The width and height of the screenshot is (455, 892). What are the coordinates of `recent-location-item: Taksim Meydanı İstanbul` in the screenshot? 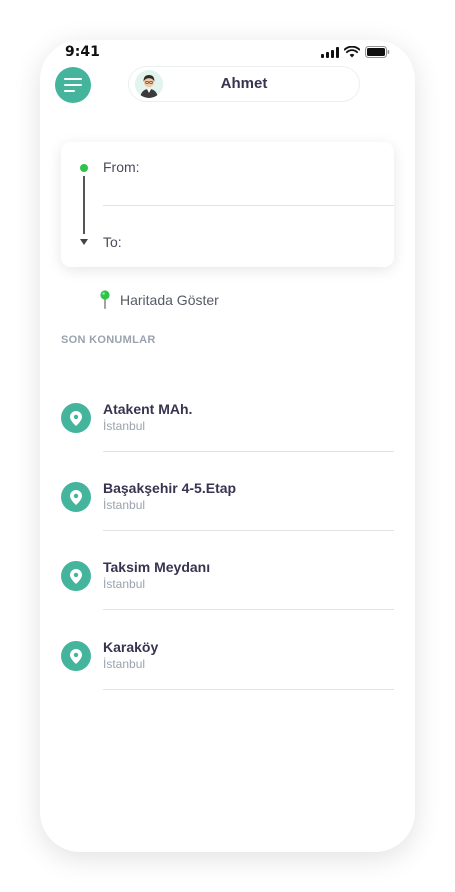 It's located at (227, 589).